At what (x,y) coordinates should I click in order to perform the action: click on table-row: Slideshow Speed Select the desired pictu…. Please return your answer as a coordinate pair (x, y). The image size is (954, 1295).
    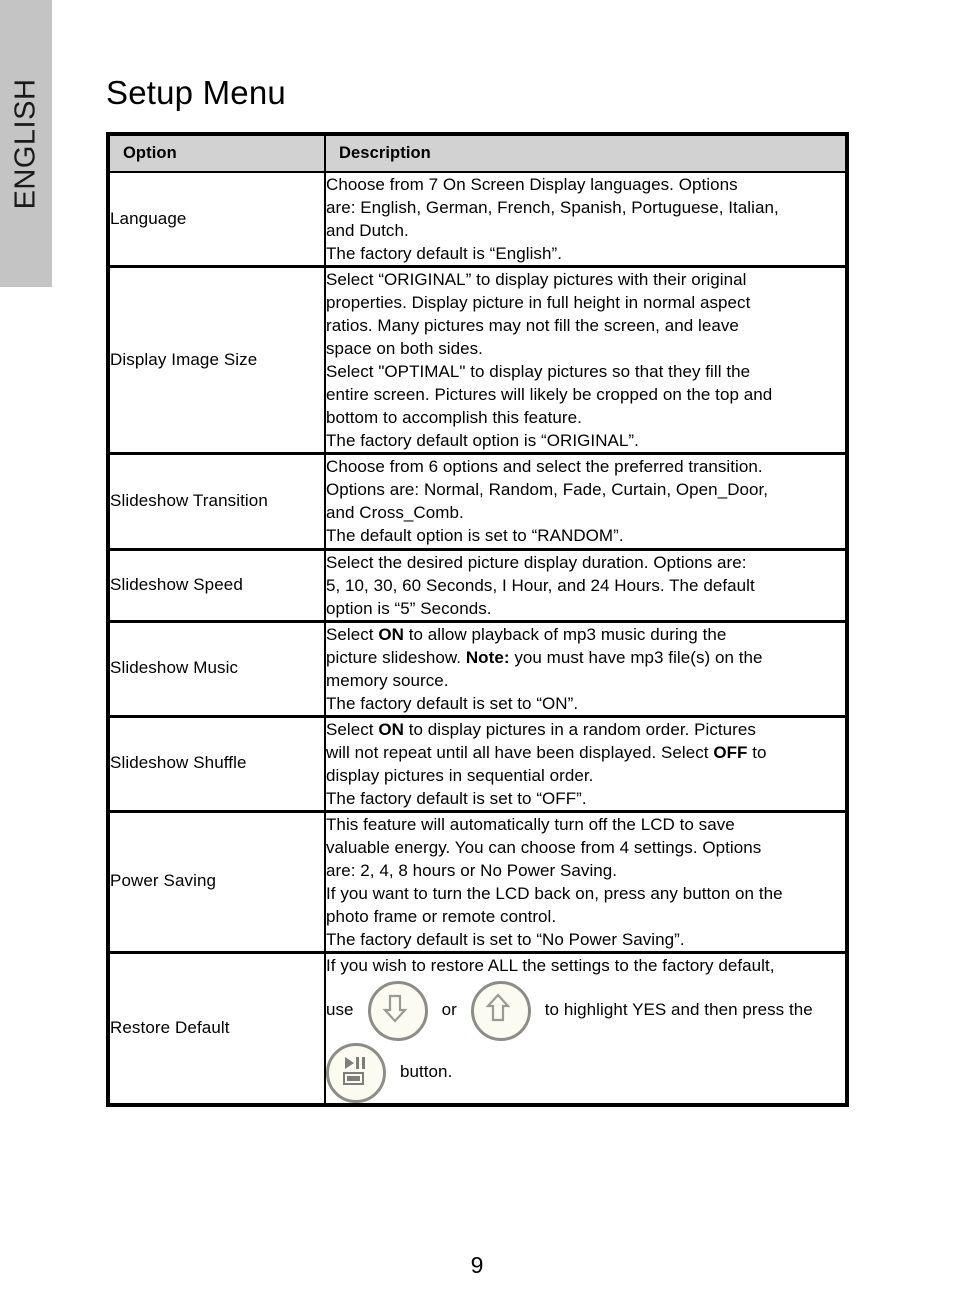
    Looking at the image, I should click on (477, 584).